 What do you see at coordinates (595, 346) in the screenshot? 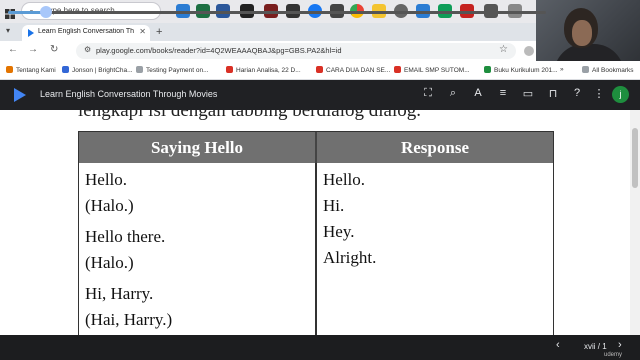
I see `page-indicator: xvii / 1` at bounding box center [595, 346].